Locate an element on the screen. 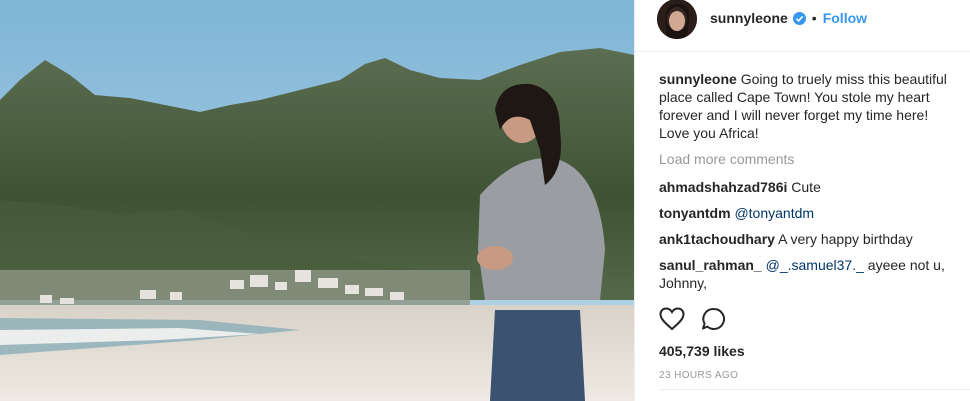  avatar-image is located at coordinates (677, 19).